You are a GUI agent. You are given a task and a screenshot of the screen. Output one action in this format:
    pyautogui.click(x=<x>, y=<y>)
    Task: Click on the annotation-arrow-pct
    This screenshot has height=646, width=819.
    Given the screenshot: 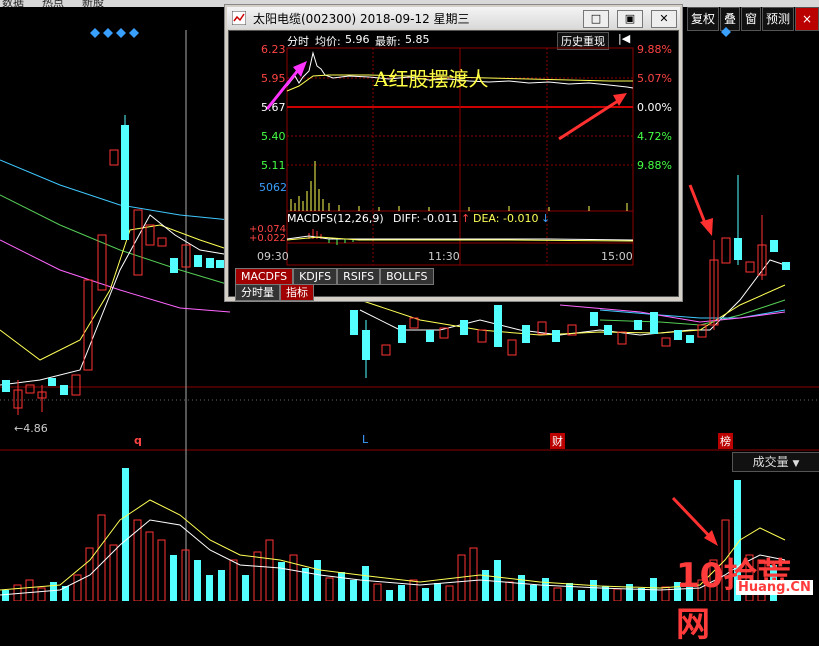 What is the action you would take?
    pyautogui.click(x=592, y=117)
    